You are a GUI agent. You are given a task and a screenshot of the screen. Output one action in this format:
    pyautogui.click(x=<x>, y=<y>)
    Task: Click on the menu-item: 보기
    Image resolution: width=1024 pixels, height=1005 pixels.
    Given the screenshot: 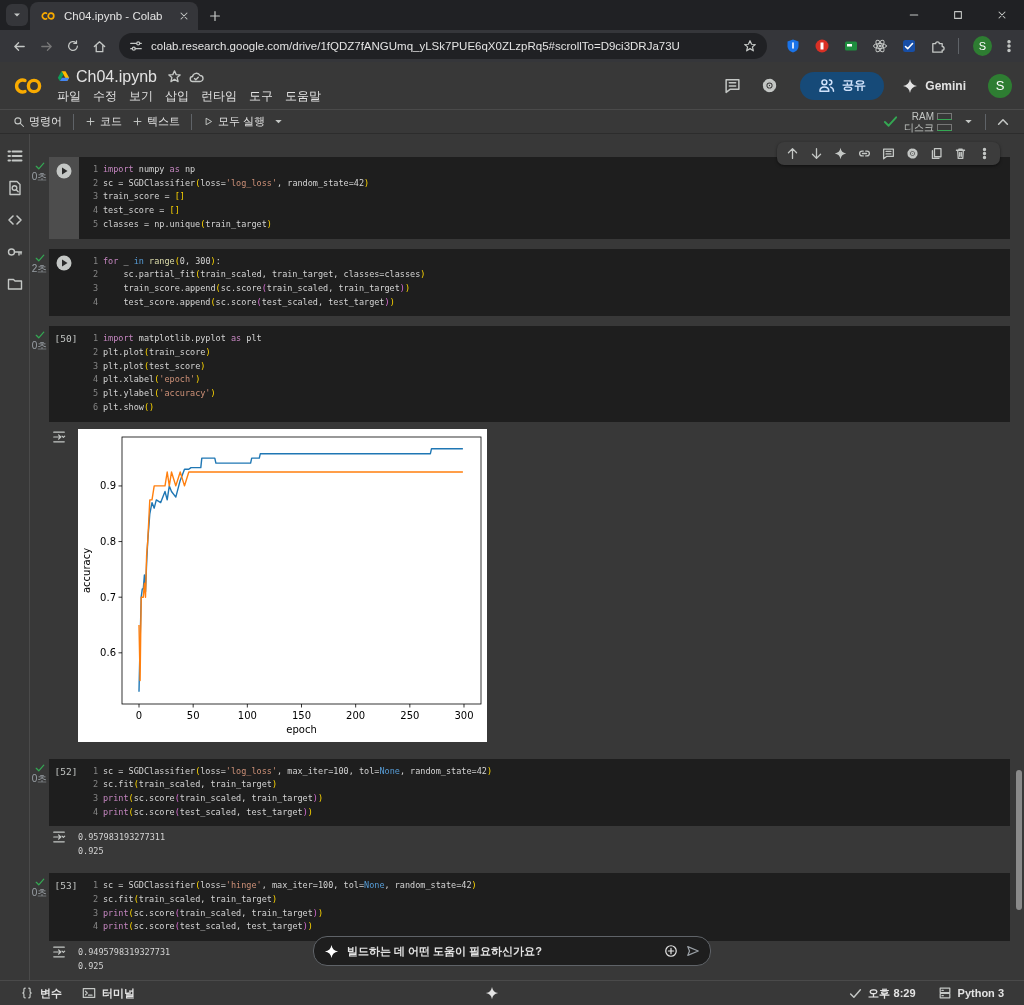 What is the action you would take?
    pyautogui.click(x=141, y=96)
    